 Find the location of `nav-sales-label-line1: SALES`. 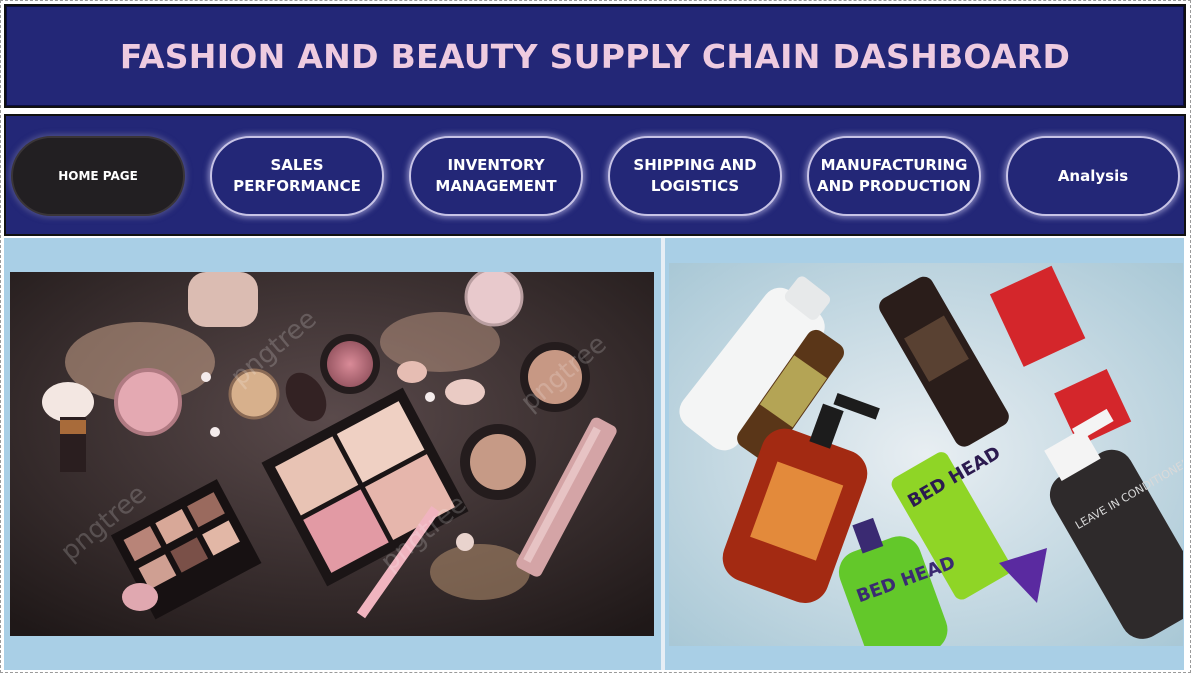

nav-sales-label-line1: SALES is located at coordinates (297, 165).